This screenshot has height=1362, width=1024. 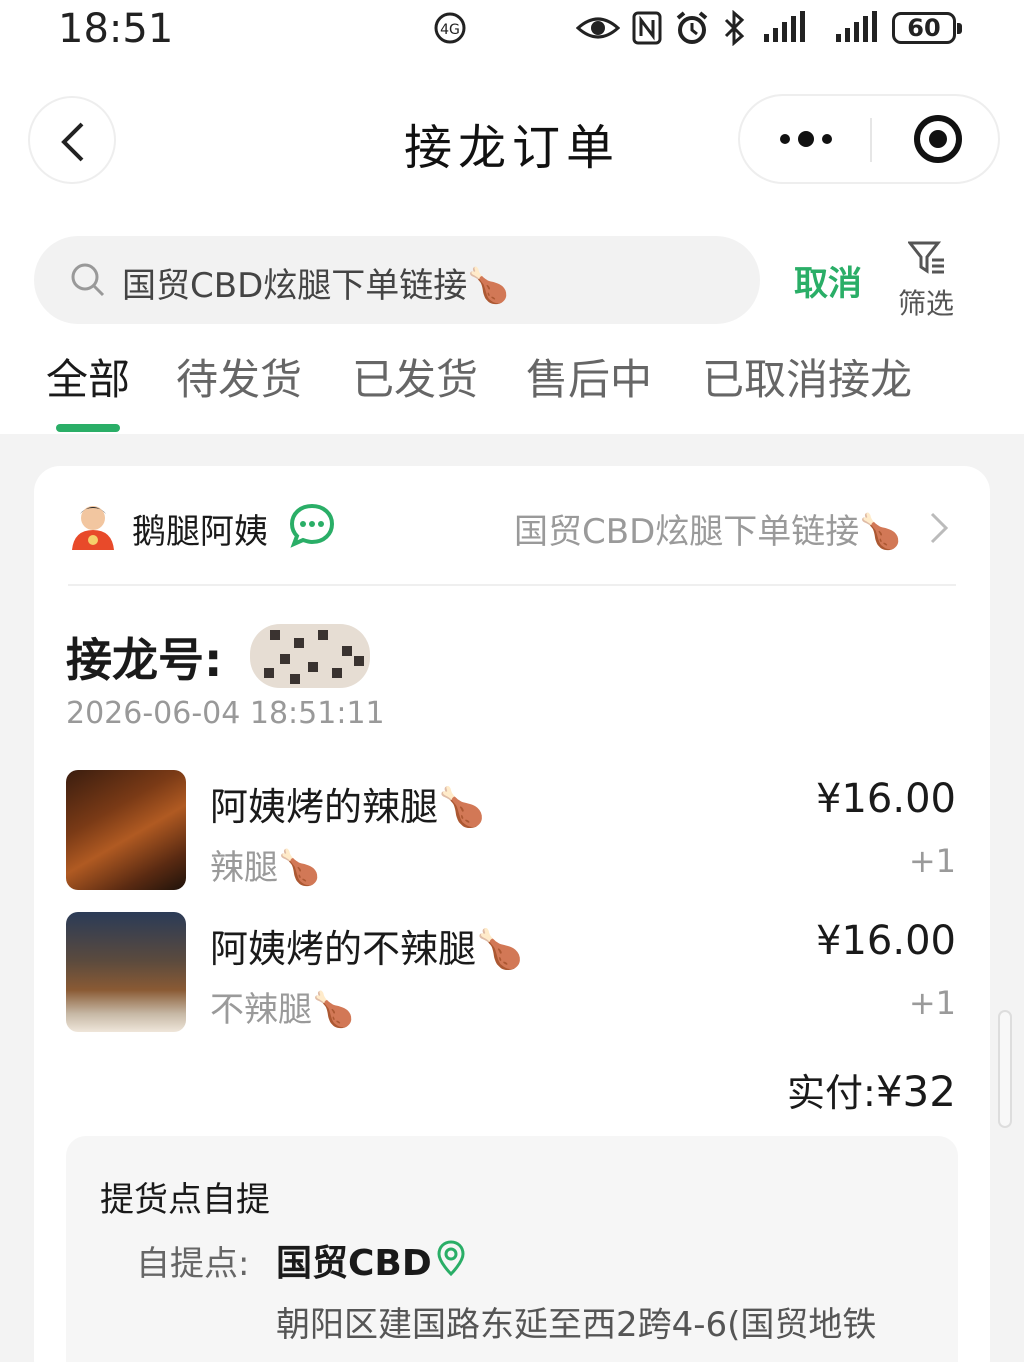 I want to click on search-query: 国贸CBD炫腿下单链接🍗, so click(x=316, y=286).